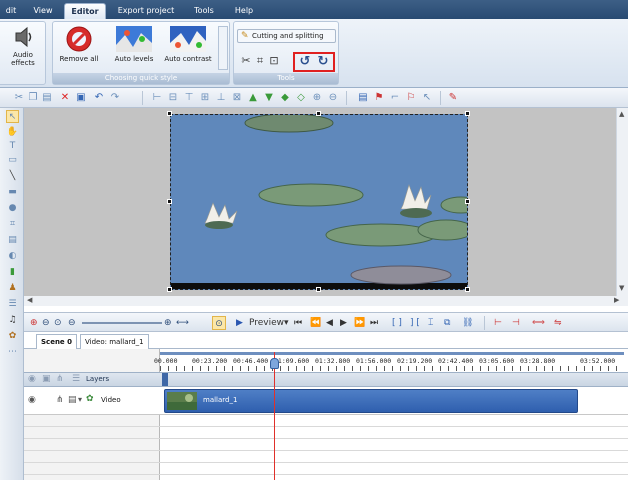 This screenshot has width=628, height=480. What do you see at coordinates (189, 98) in the screenshot?
I see `align-top-icon: ⊤` at bounding box center [189, 98].